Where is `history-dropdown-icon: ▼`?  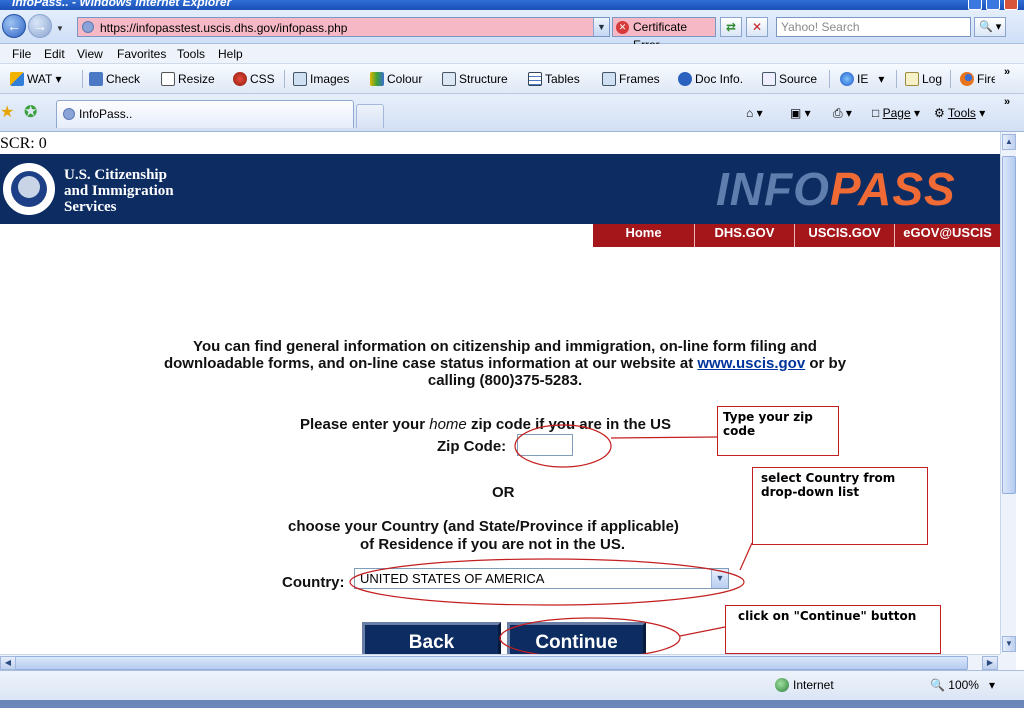 history-dropdown-icon: ▼ is located at coordinates (60, 28).